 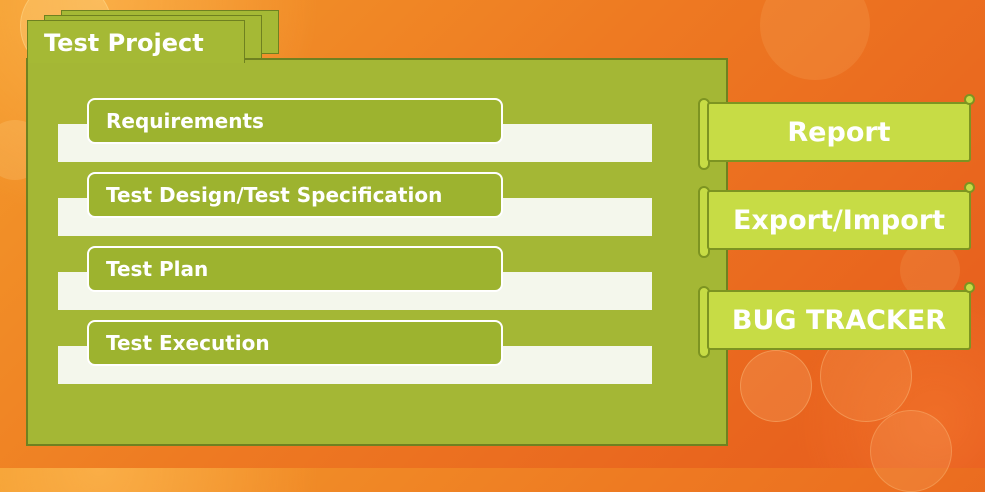 What do you see at coordinates (295, 269) in the screenshot?
I see `module-test-plan: Test Plan` at bounding box center [295, 269].